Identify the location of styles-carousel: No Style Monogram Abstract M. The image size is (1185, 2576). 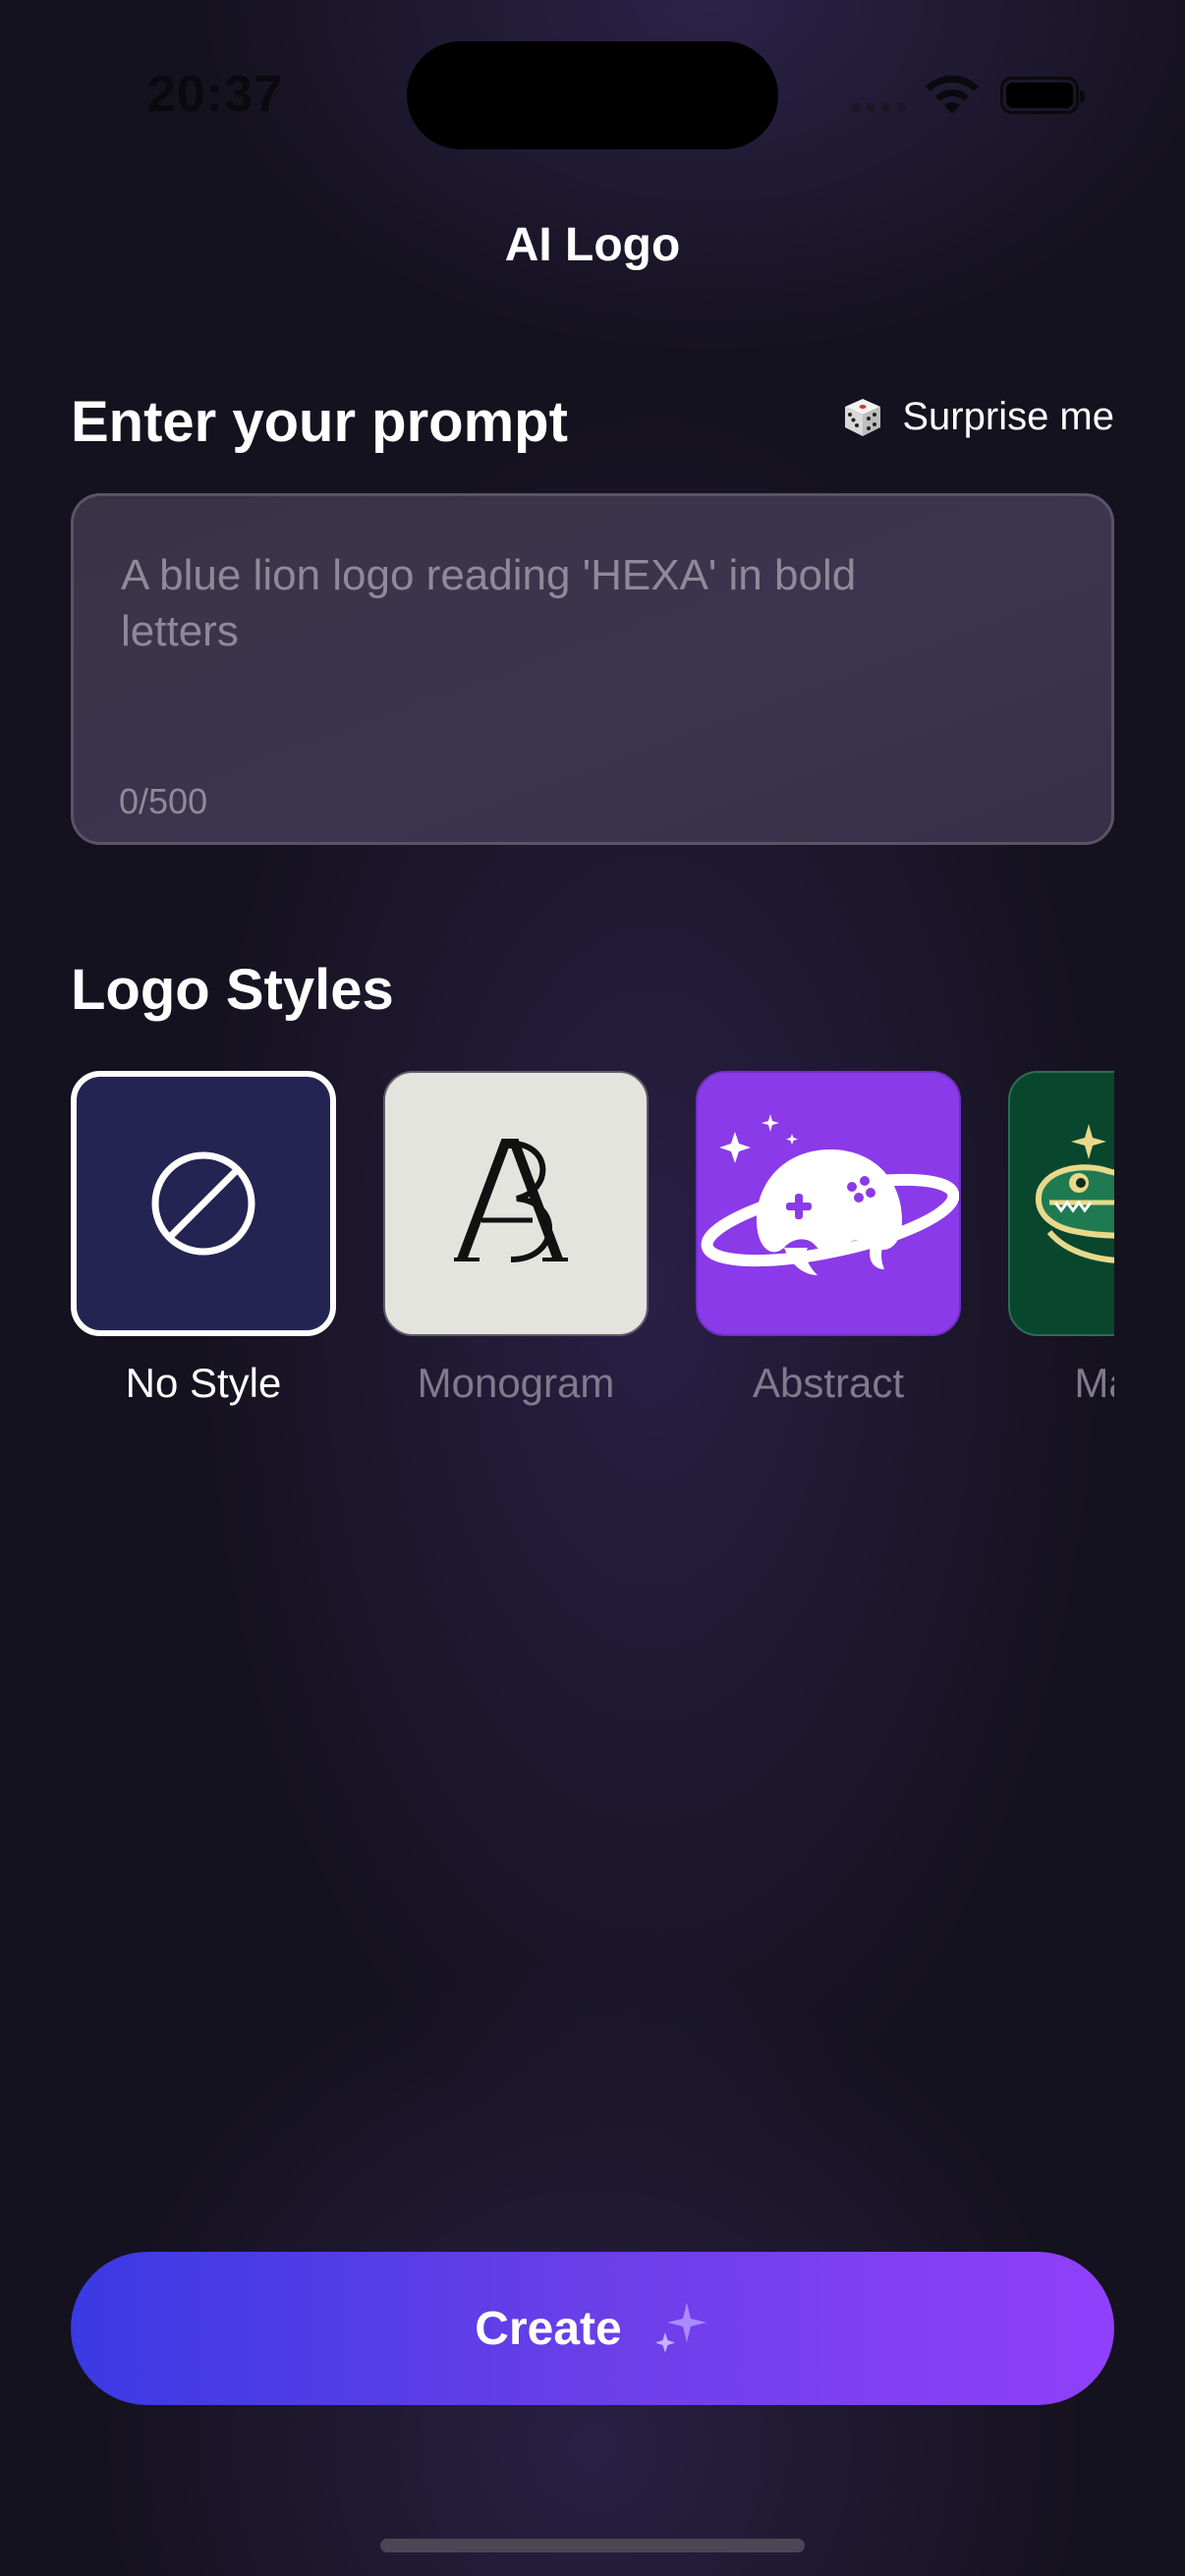
(592, 1248).